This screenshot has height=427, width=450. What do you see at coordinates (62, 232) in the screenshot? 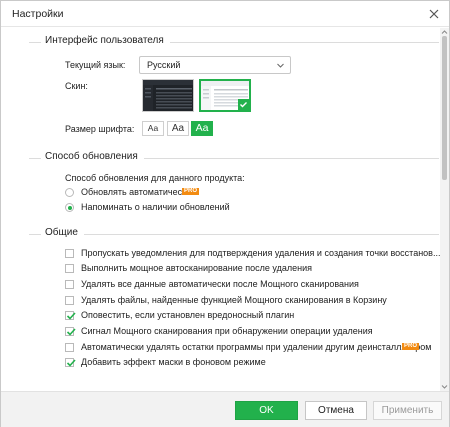
I see `section-general-title: Общие` at bounding box center [62, 232].